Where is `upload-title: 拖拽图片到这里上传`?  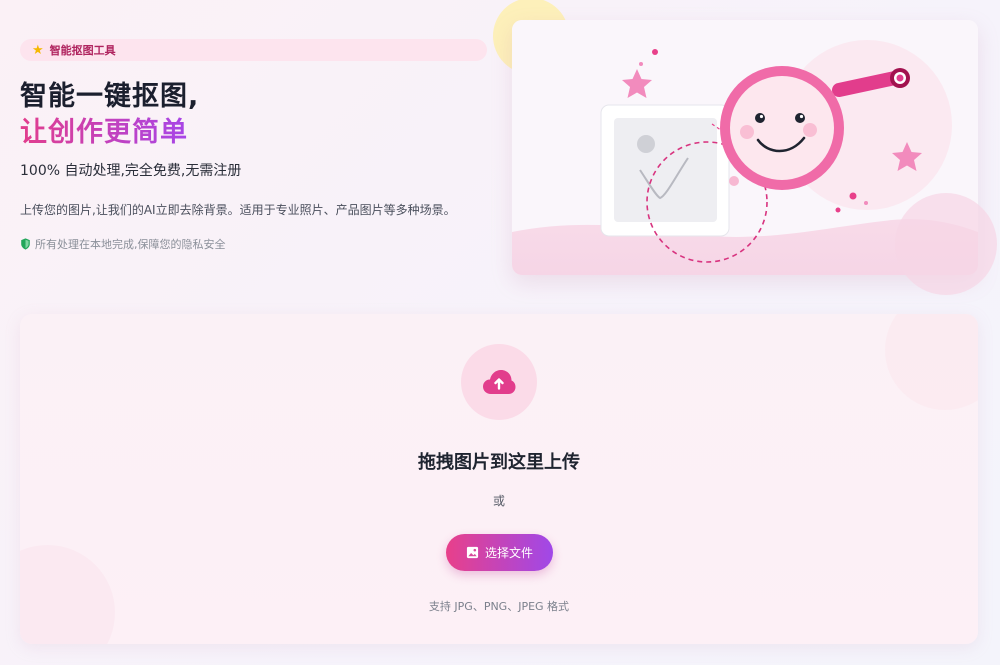
upload-title: 拖拽图片到这里上传 is located at coordinates (499, 462).